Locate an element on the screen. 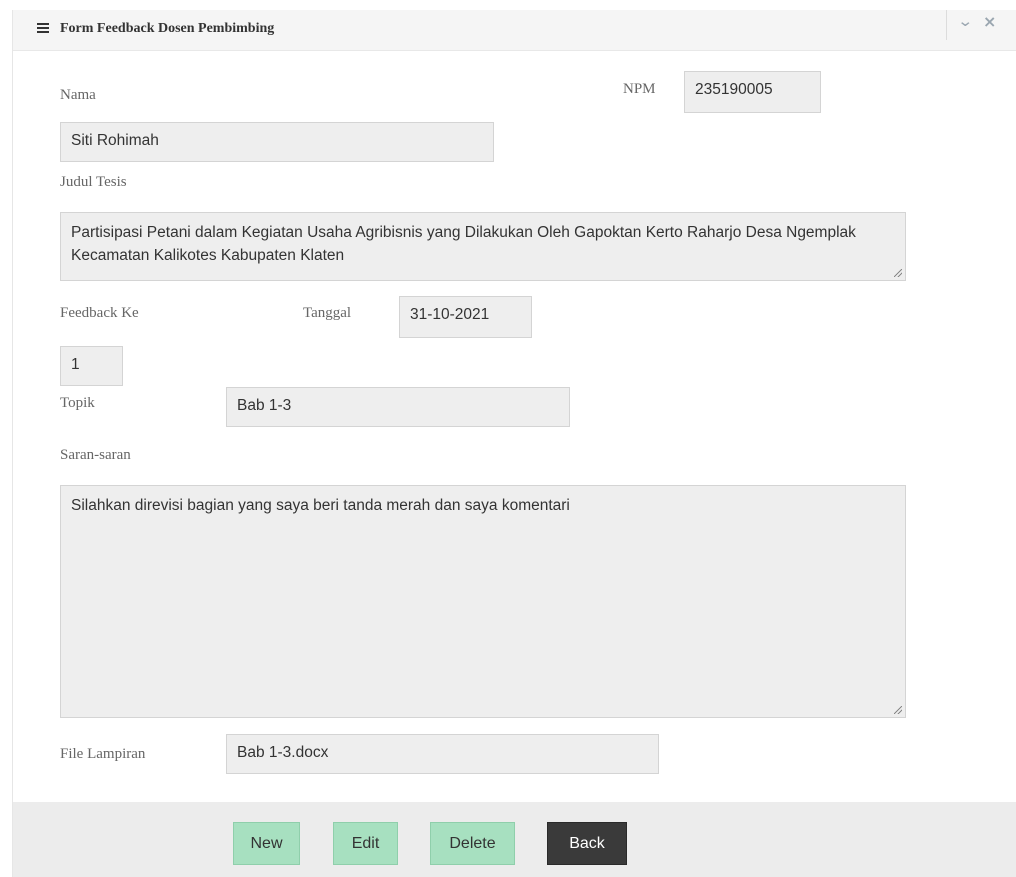 The width and height of the screenshot is (1016, 877). topik-field: Bab 1-3 is located at coordinates (398, 407).